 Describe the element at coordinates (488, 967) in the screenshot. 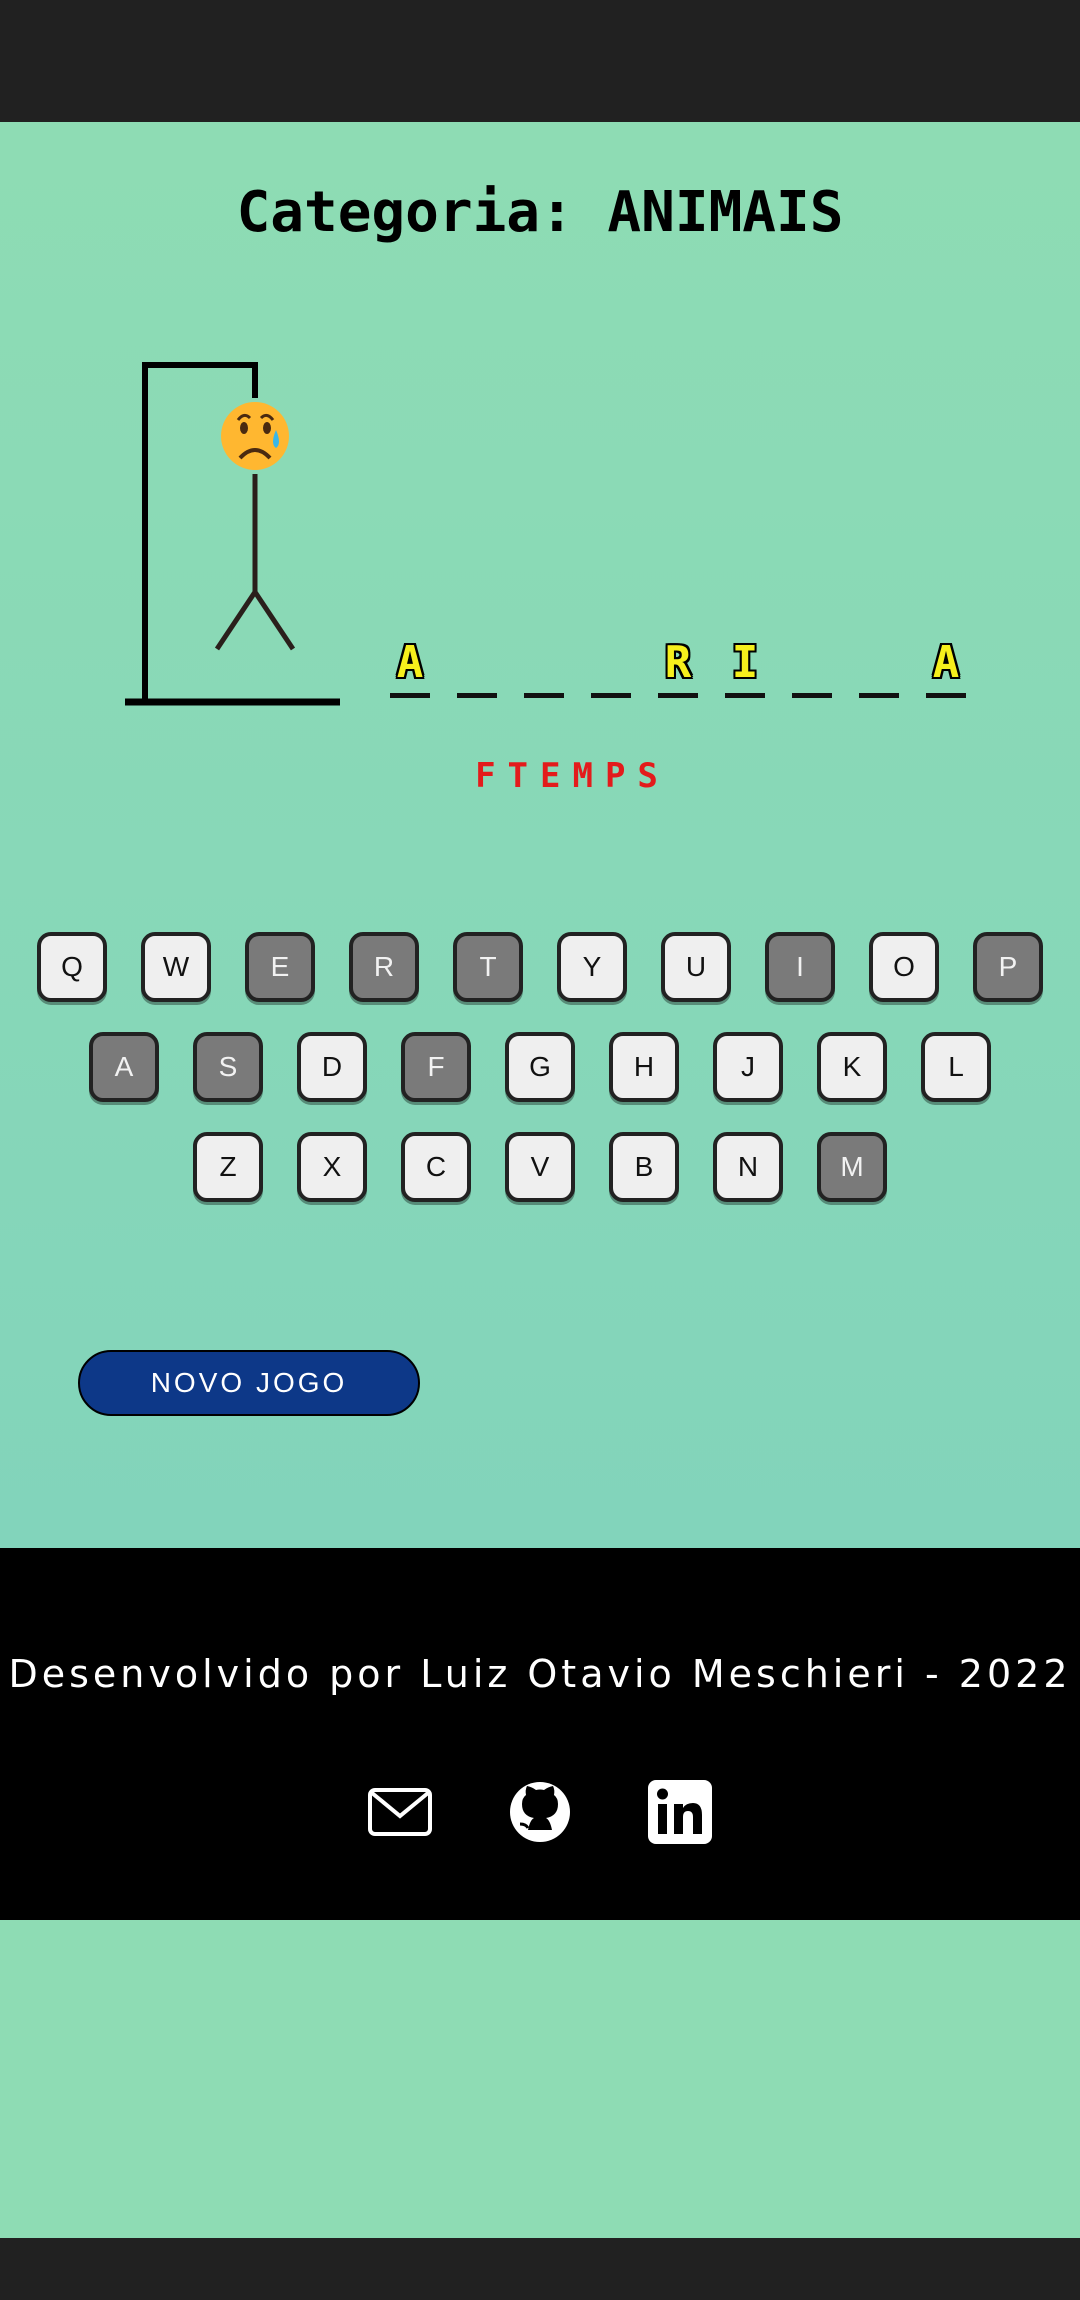

I see `key-t: T` at that location.